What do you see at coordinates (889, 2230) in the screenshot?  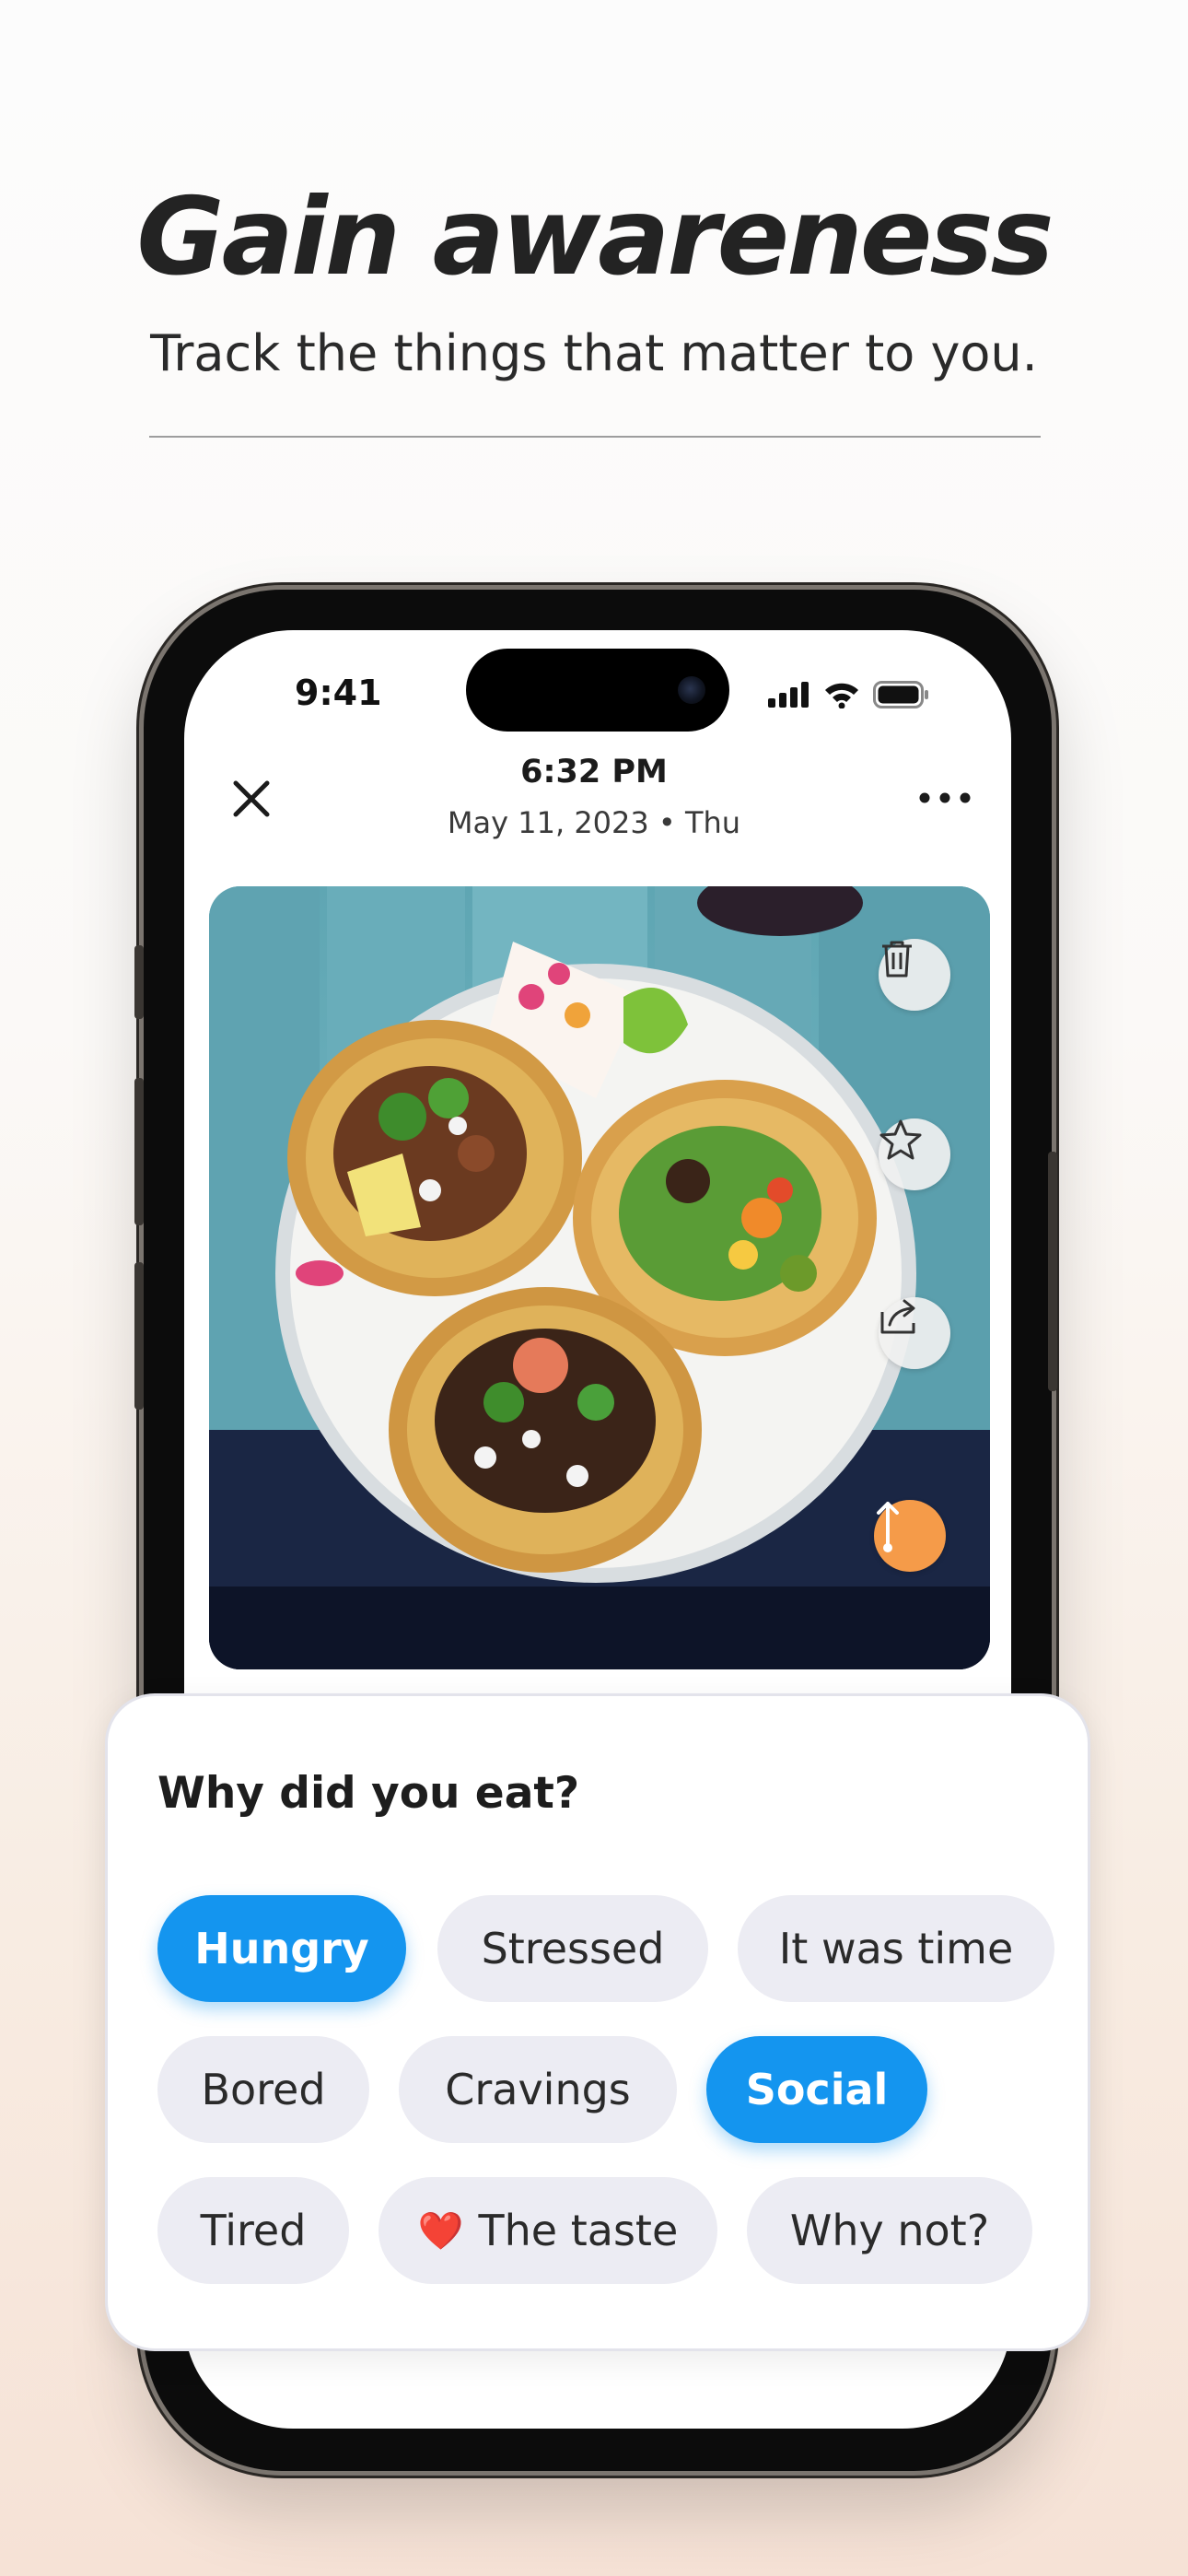 I see `option-why-not: Why not?` at bounding box center [889, 2230].